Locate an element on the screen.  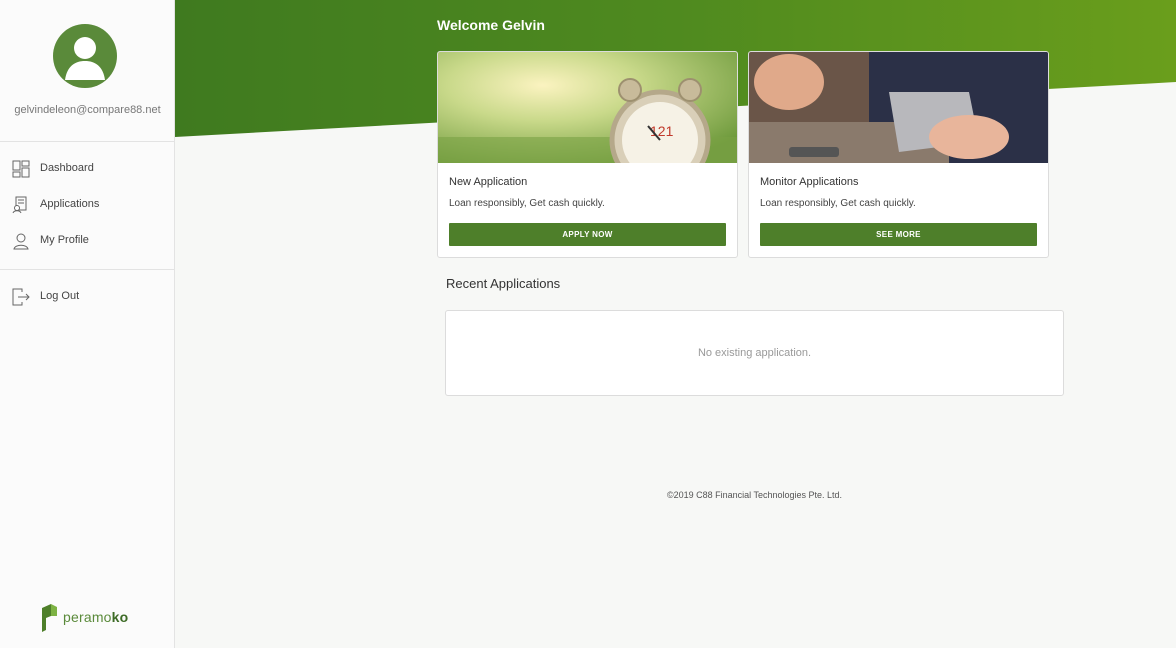
user-icon is located at coordinates (85, 58).